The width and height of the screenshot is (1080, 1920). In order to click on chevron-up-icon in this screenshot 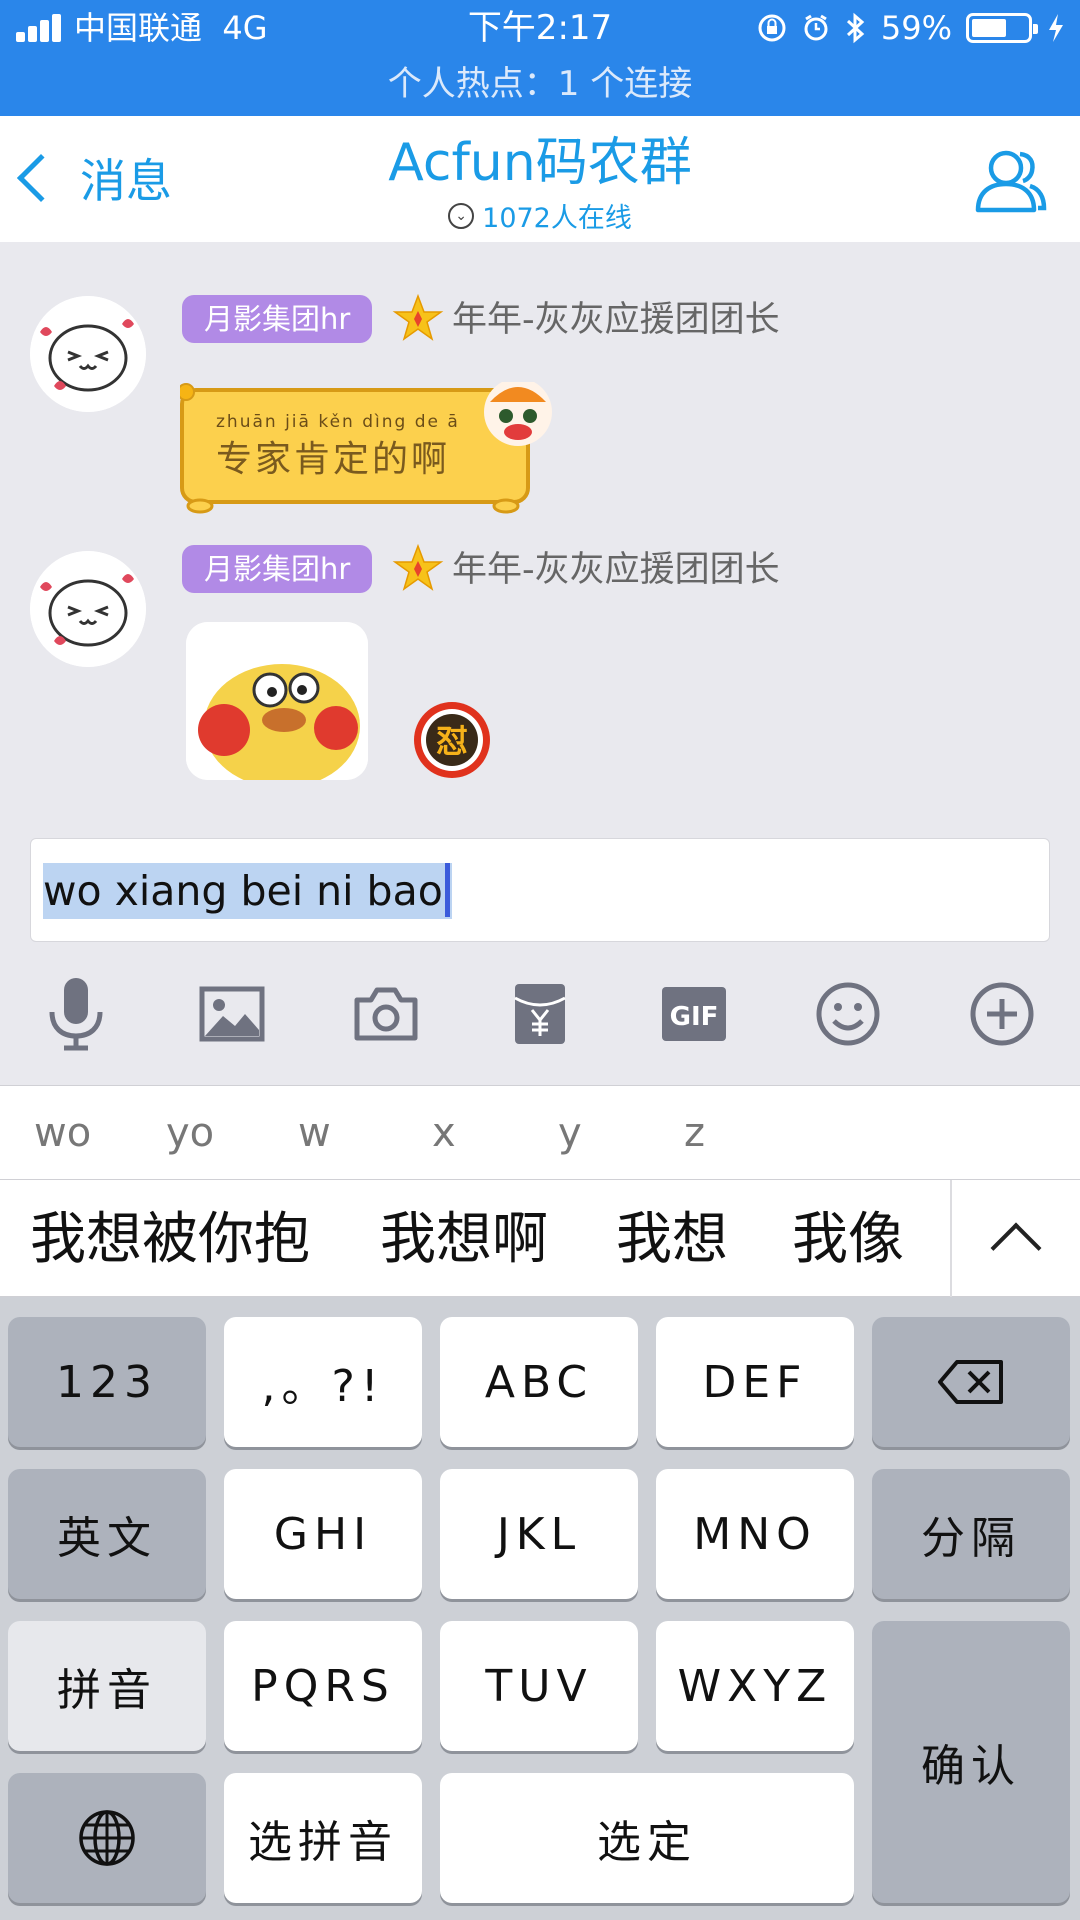, I will do `click(1016, 1248)`.